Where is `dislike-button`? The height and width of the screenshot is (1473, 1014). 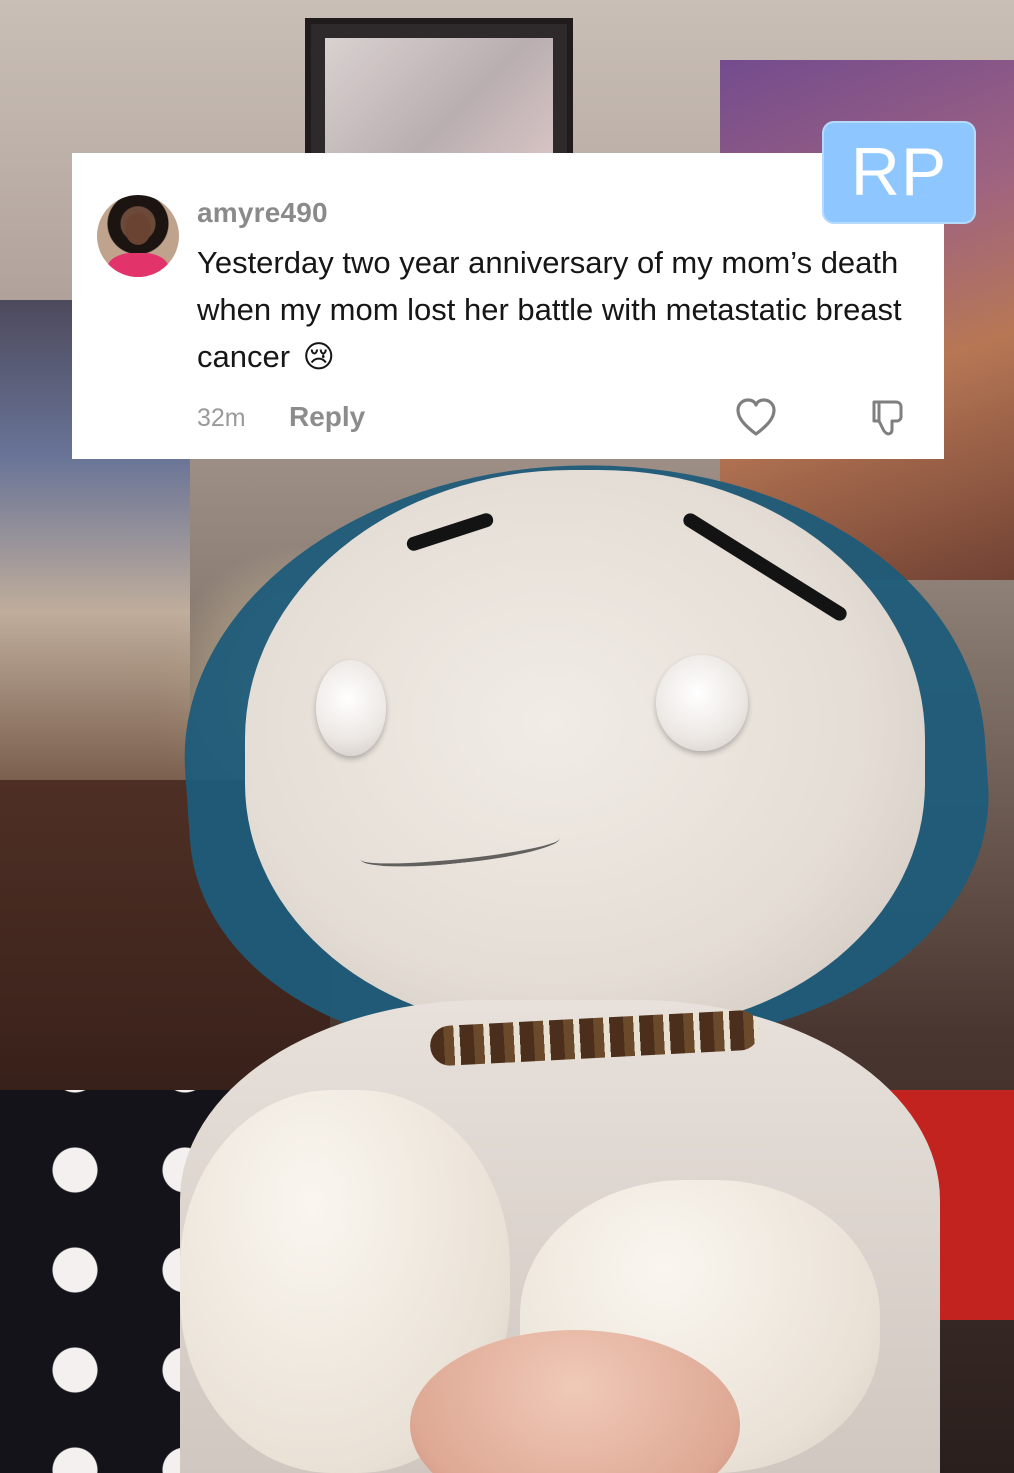 dislike-button is located at coordinates (888, 417).